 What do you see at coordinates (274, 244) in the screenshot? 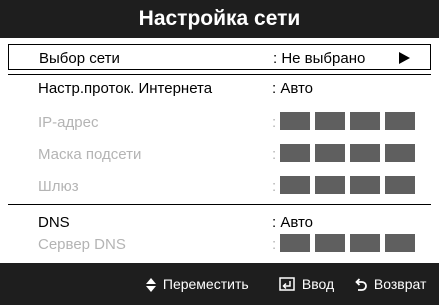
I see `dns-server-colon: :` at bounding box center [274, 244].